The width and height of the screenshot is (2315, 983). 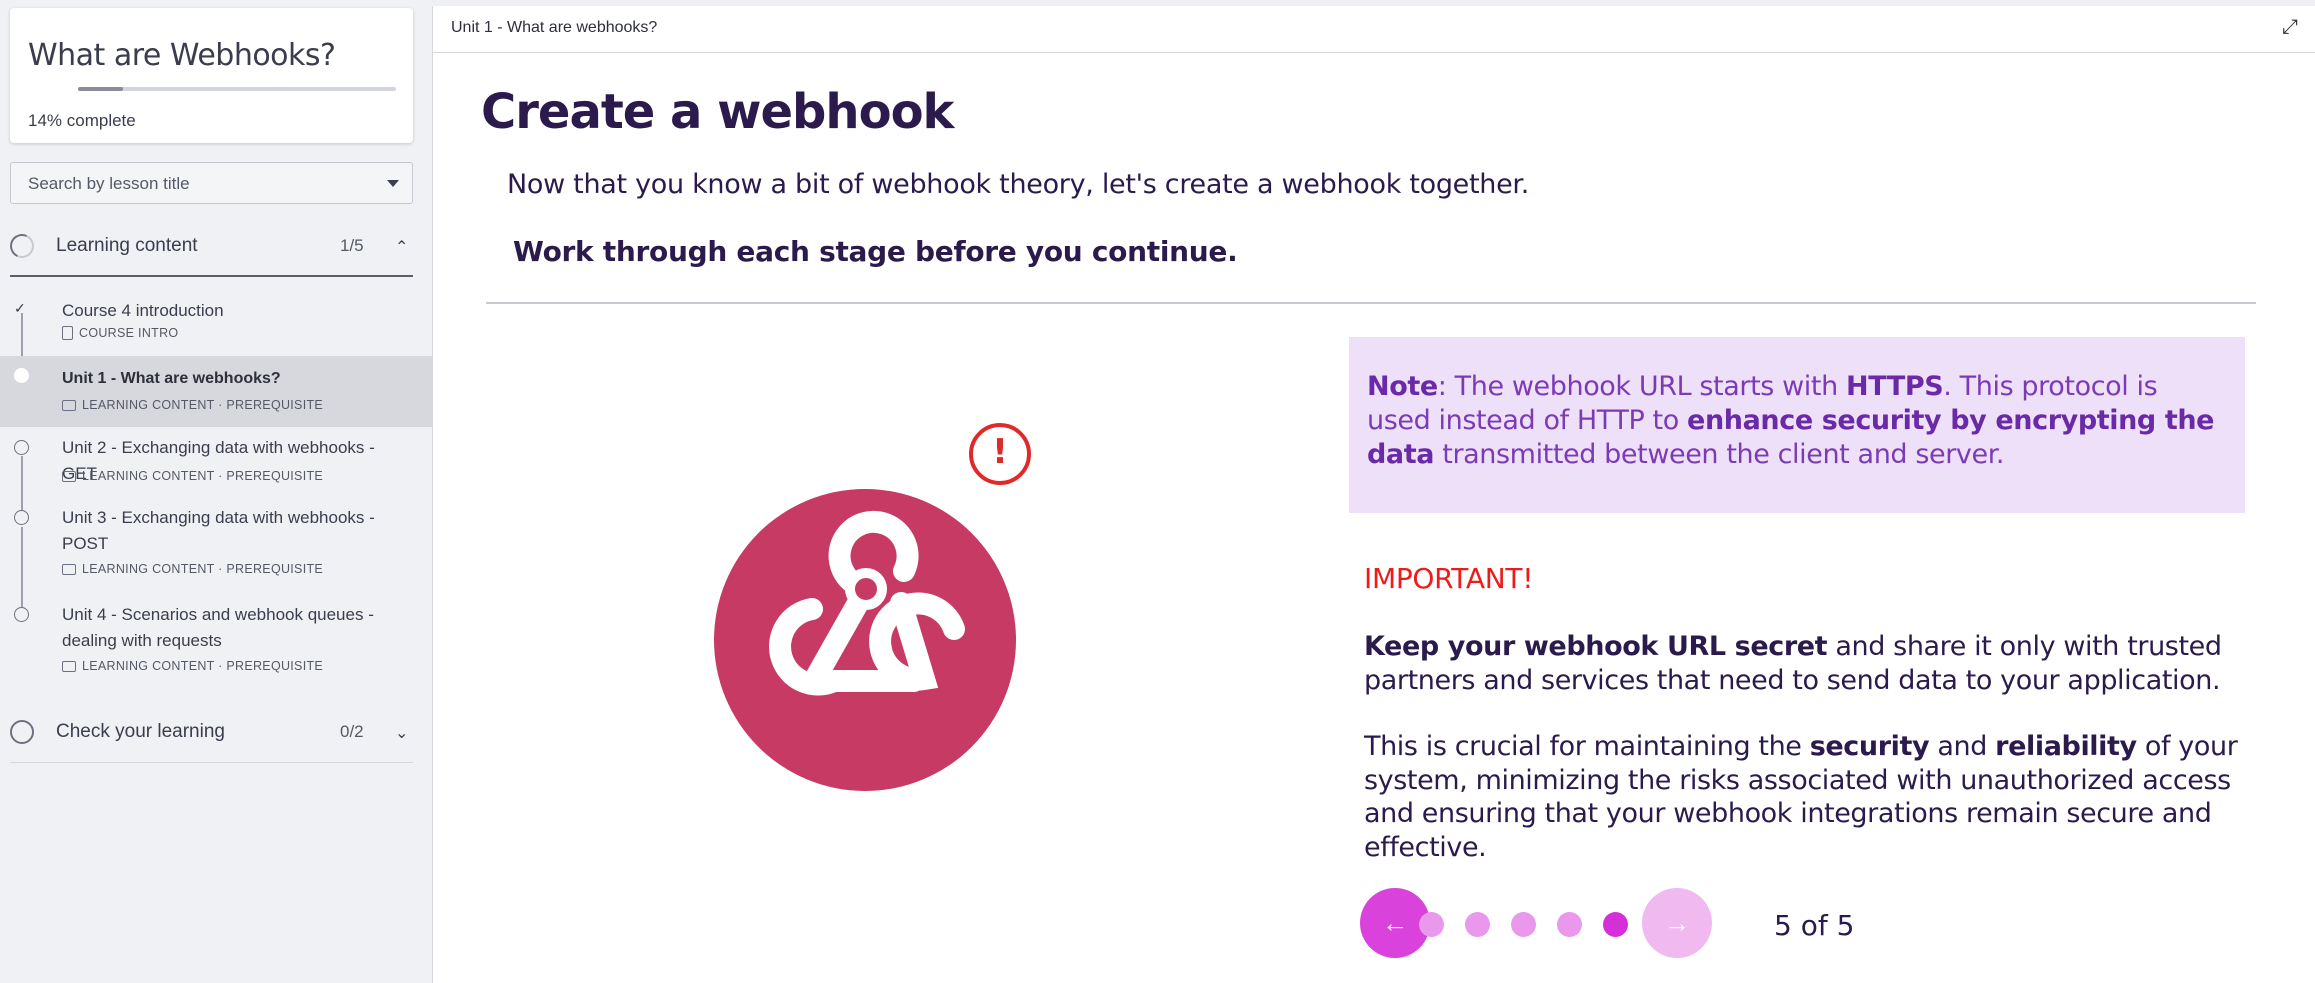 What do you see at coordinates (67, 333) in the screenshot?
I see `document-icon` at bounding box center [67, 333].